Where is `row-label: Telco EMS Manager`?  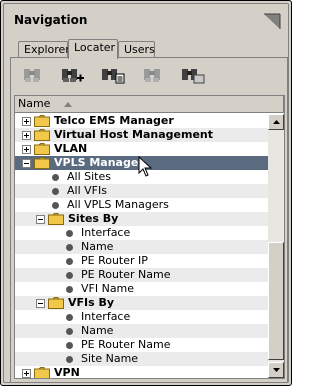
row-label: Telco EMS Manager is located at coordinates (114, 120).